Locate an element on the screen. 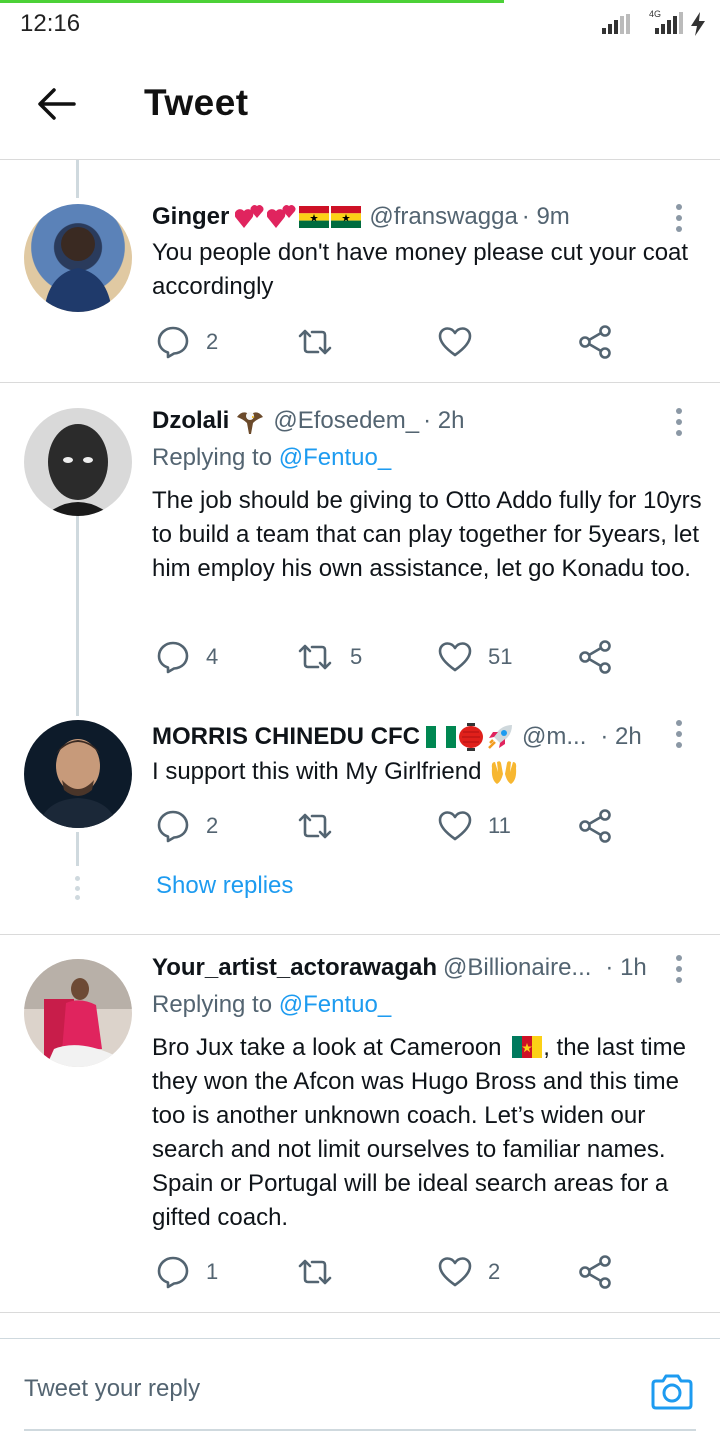 The width and height of the screenshot is (720, 1440). tweet-actions: 2 is located at coordinates (392, 342).